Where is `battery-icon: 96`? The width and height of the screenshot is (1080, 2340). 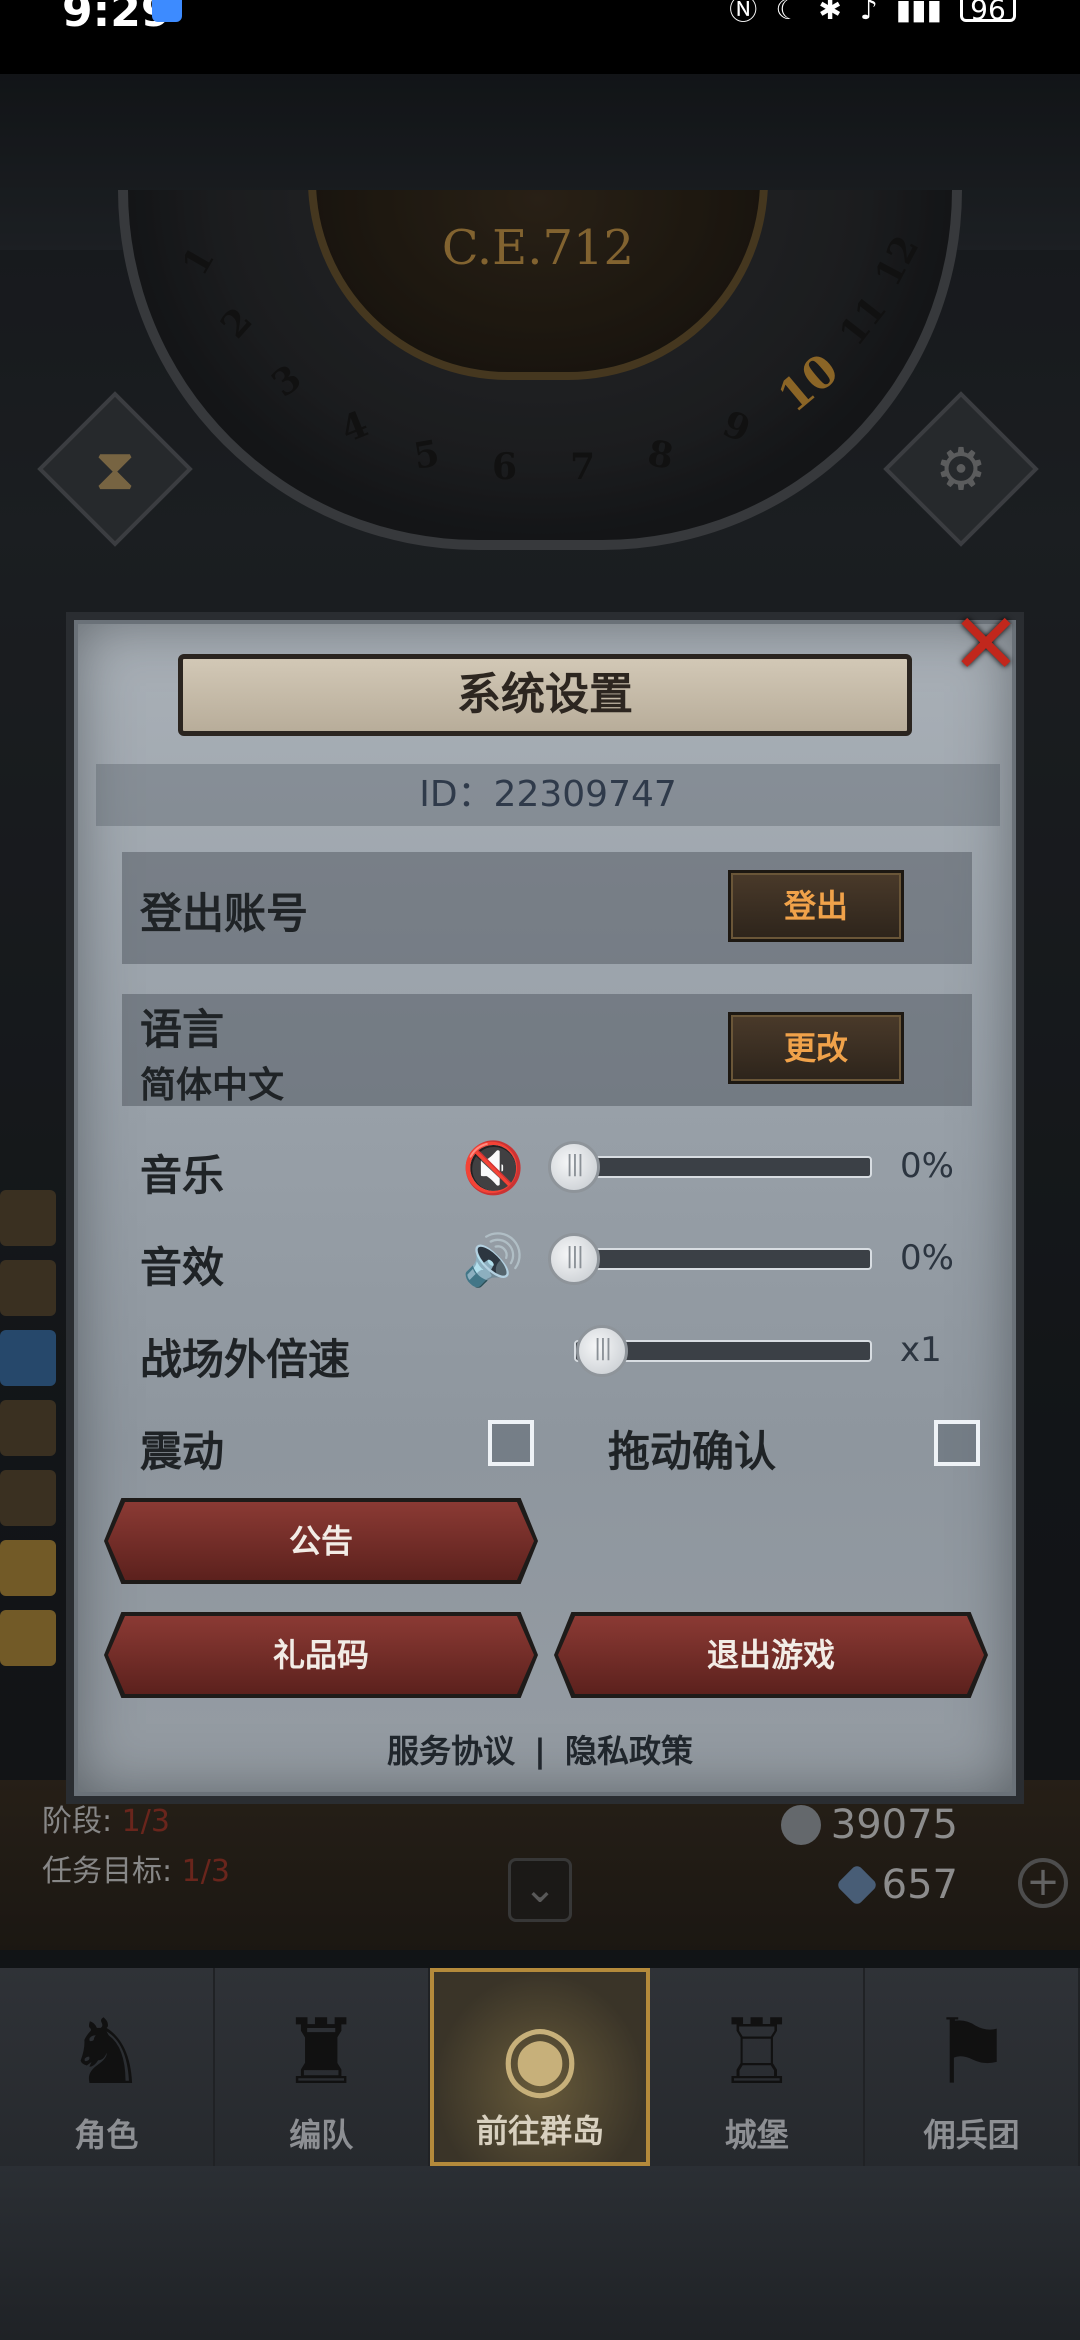 battery-icon: 96 is located at coordinates (988, 12).